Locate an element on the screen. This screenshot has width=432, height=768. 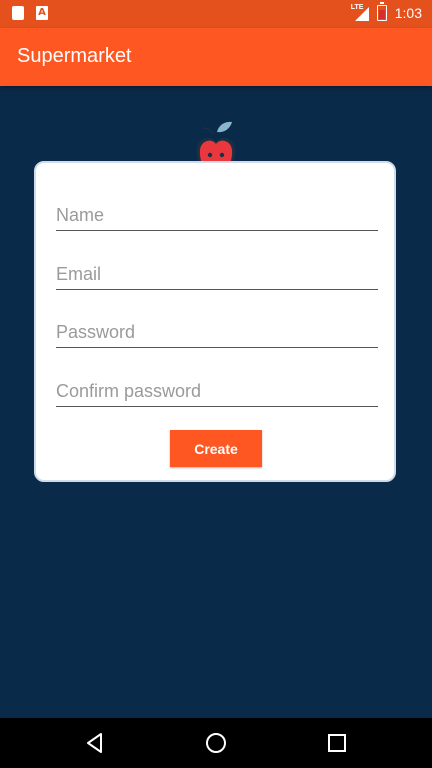
notification-letter: A is located at coordinates (42, 12).